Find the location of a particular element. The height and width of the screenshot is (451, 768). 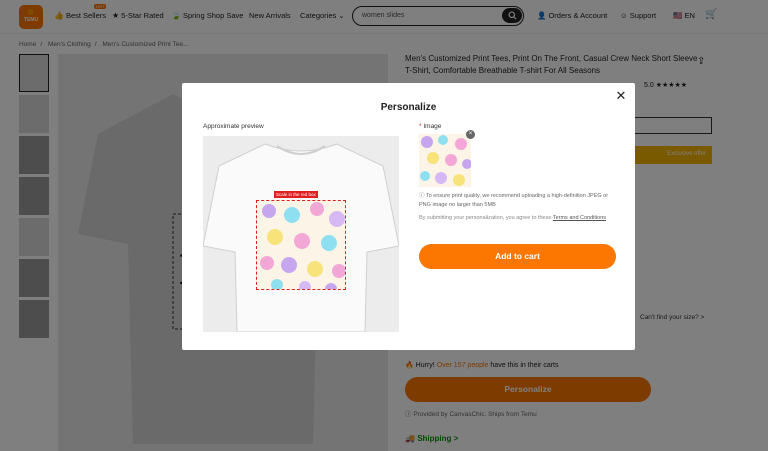

dialog-title: Personalize is located at coordinates (408, 107).